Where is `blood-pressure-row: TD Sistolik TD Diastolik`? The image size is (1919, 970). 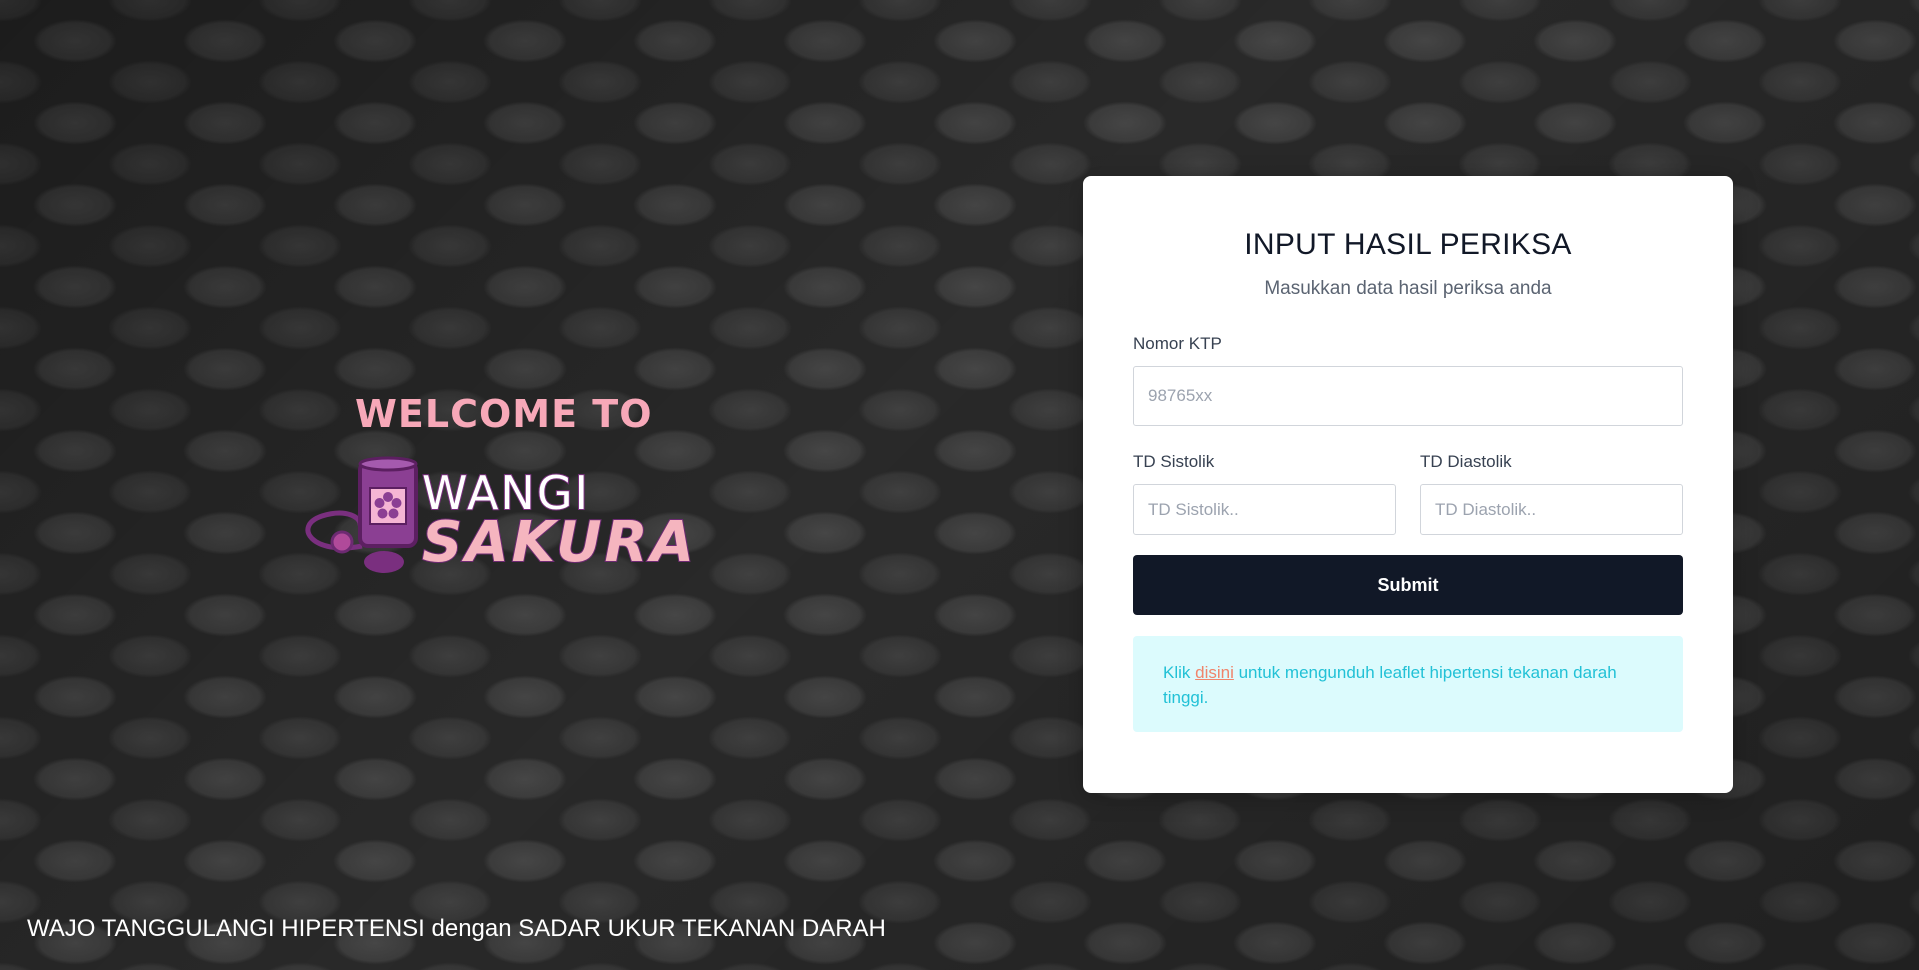 blood-pressure-row: TD Sistolik TD Diastolik is located at coordinates (1408, 493).